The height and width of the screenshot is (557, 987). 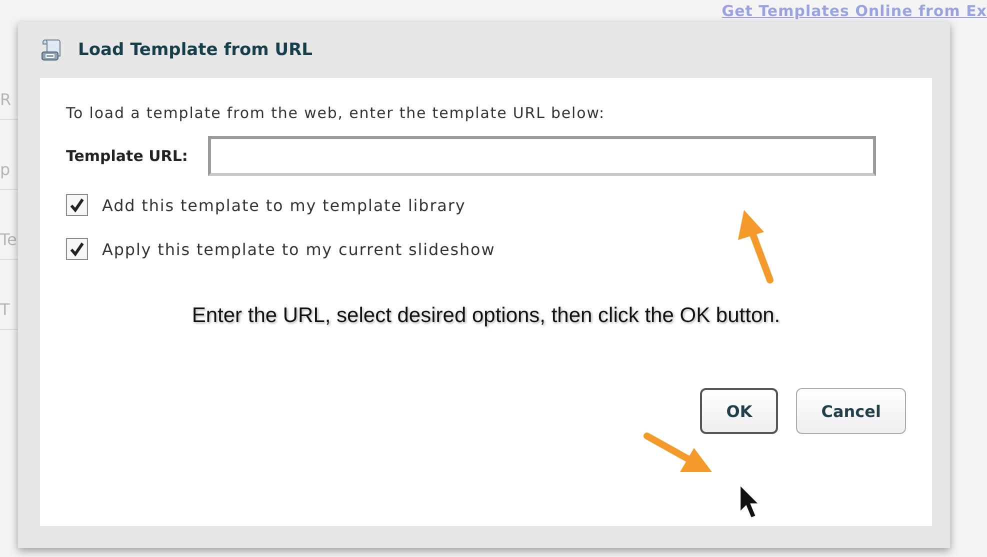 What do you see at coordinates (486, 316) in the screenshot?
I see `caption-text: Enter the URL, select desired options, then click the OK button.` at bounding box center [486, 316].